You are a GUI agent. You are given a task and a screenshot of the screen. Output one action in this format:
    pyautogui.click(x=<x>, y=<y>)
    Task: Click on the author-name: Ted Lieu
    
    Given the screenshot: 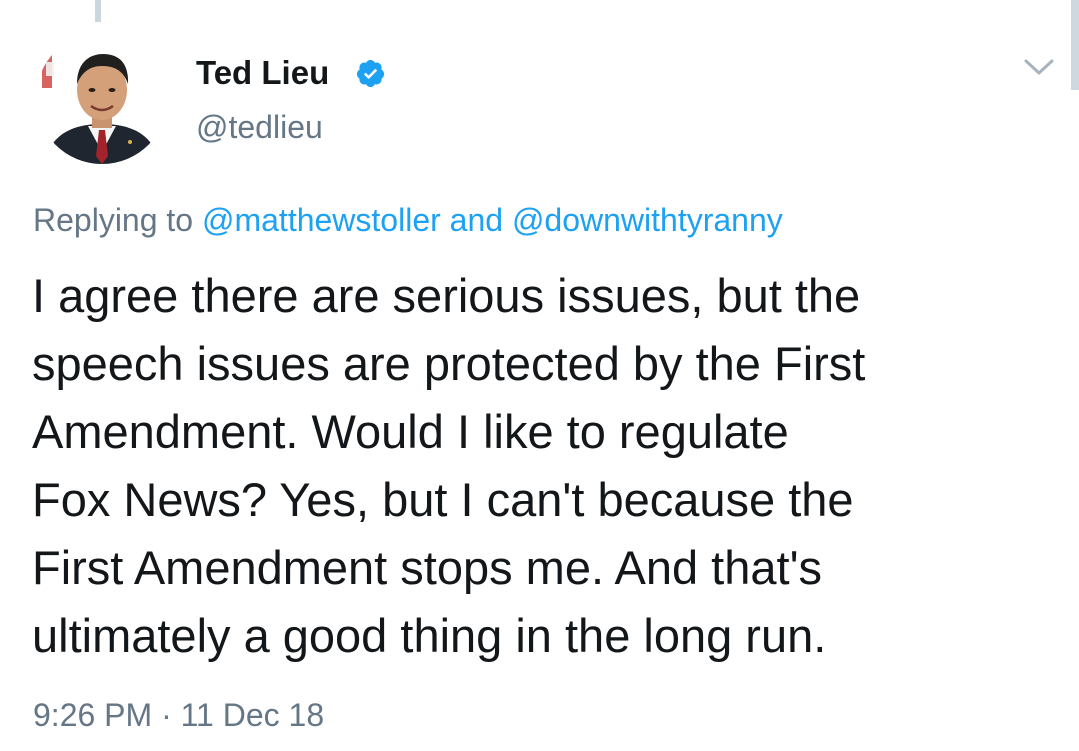 What is the action you would take?
    pyautogui.click(x=262, y=73)
    